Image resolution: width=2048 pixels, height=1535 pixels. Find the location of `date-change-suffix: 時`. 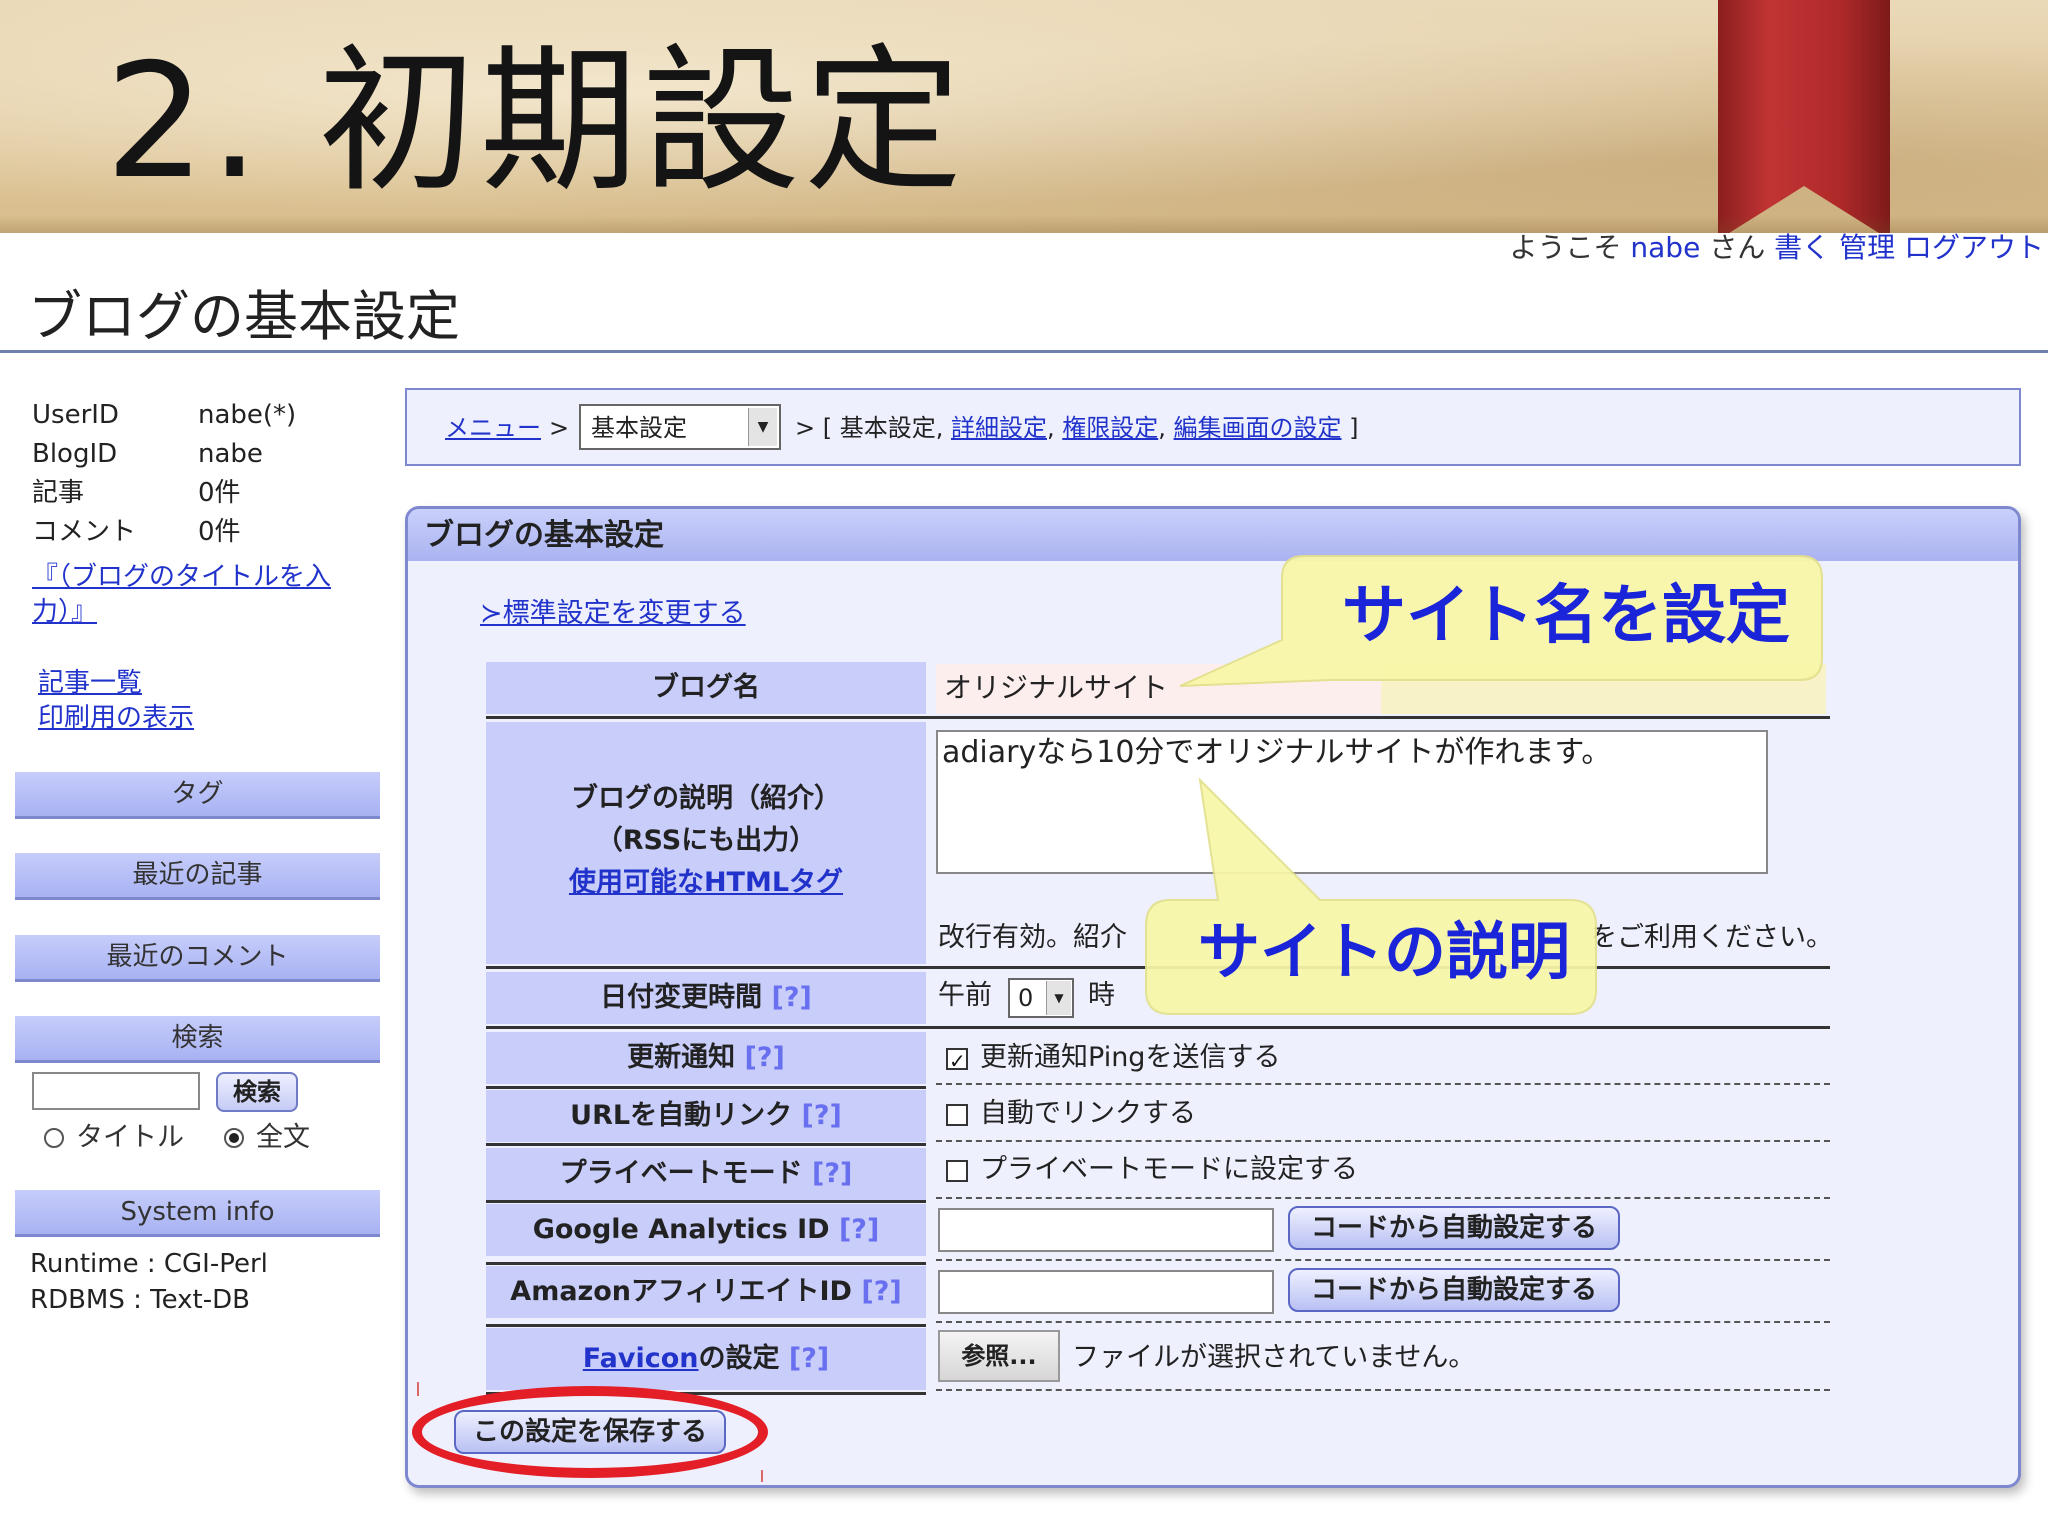

date-change-suffix: 時 is located at coordinates (1101, 995).